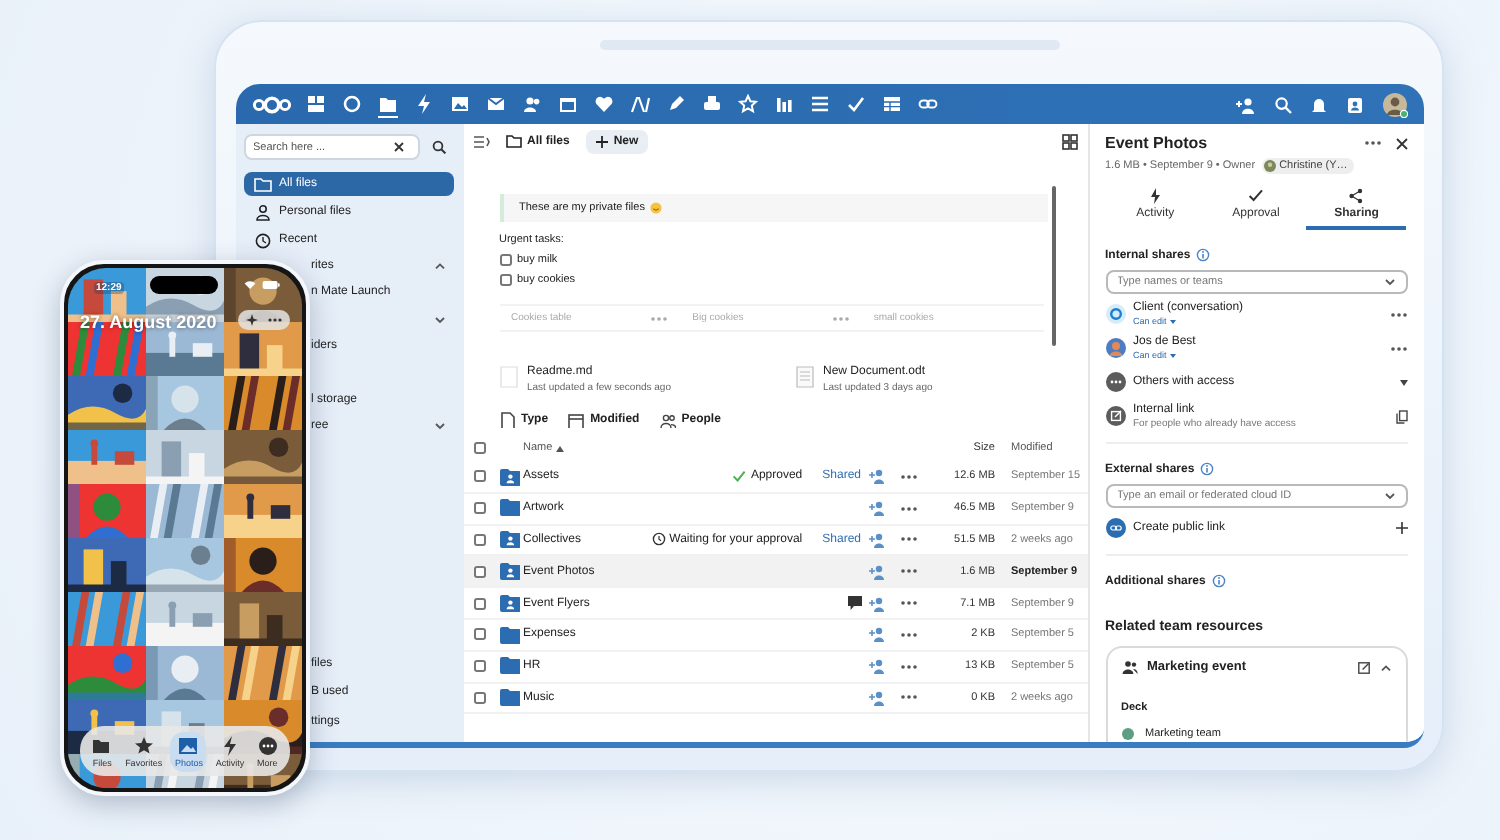  Describe the element at coordinates (271, 104) in the screenshot. I see `logo-icon` at that location.